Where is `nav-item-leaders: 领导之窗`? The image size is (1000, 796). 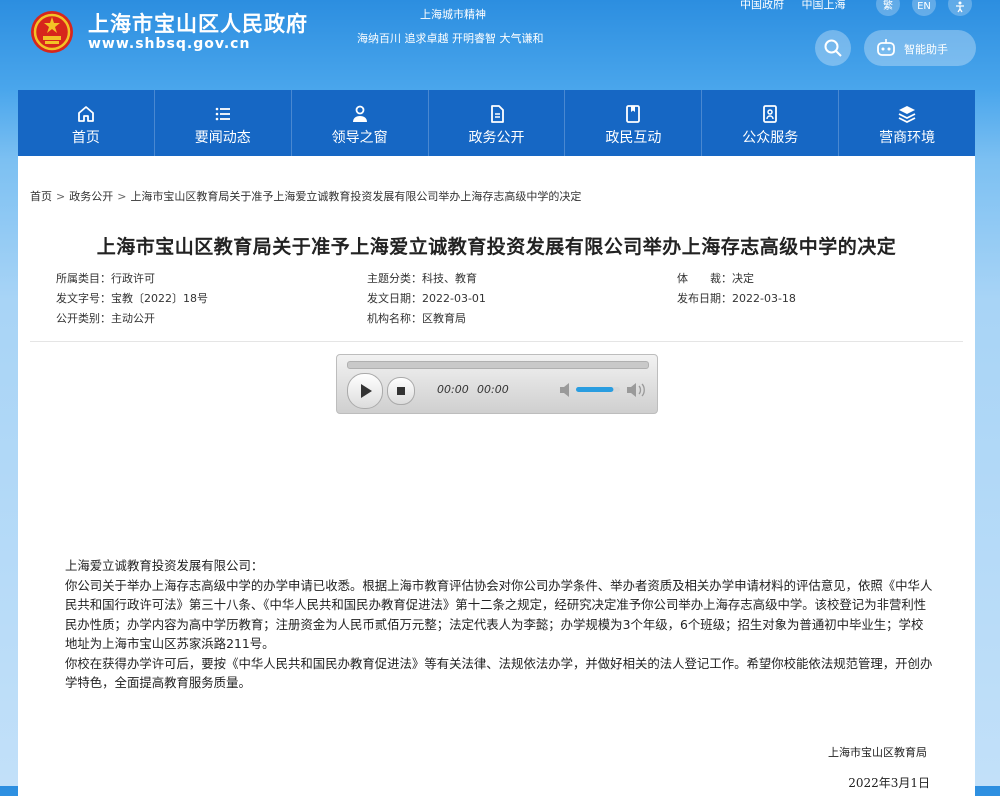 nav-item-leaders: 领导之窗 is located at coordinates (360, 123).